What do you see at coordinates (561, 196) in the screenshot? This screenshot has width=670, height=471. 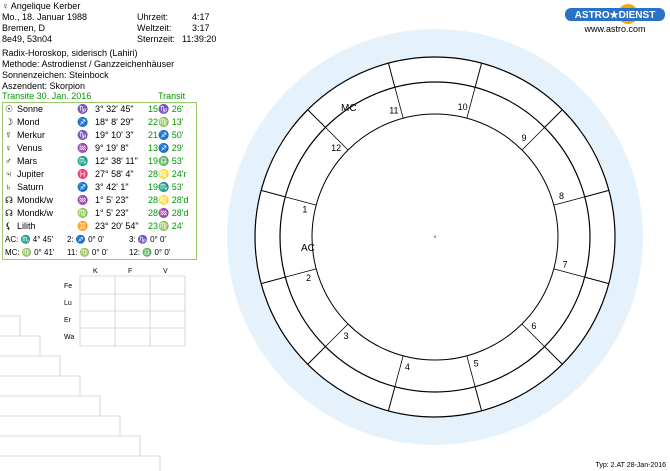 I see `house-number: 8` at bounding box center [561, 196].